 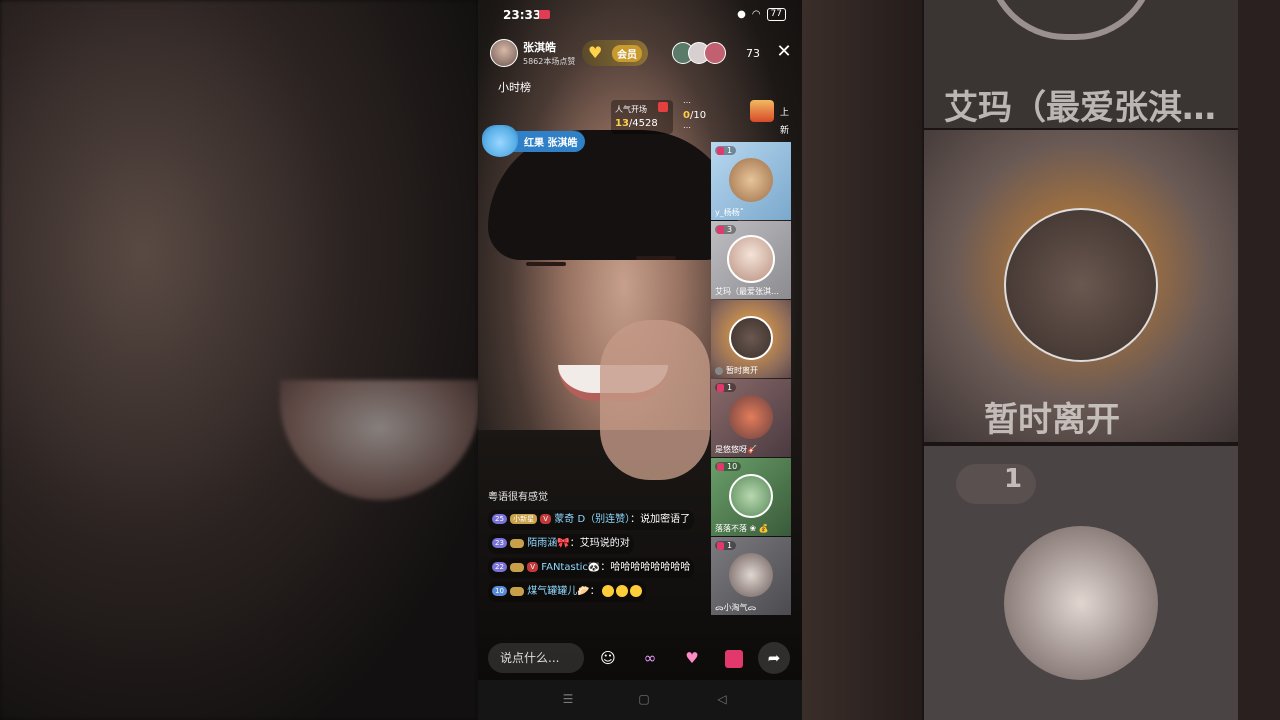 I want to click on chat-text: 说加密语了, so click(x=665, y=519).